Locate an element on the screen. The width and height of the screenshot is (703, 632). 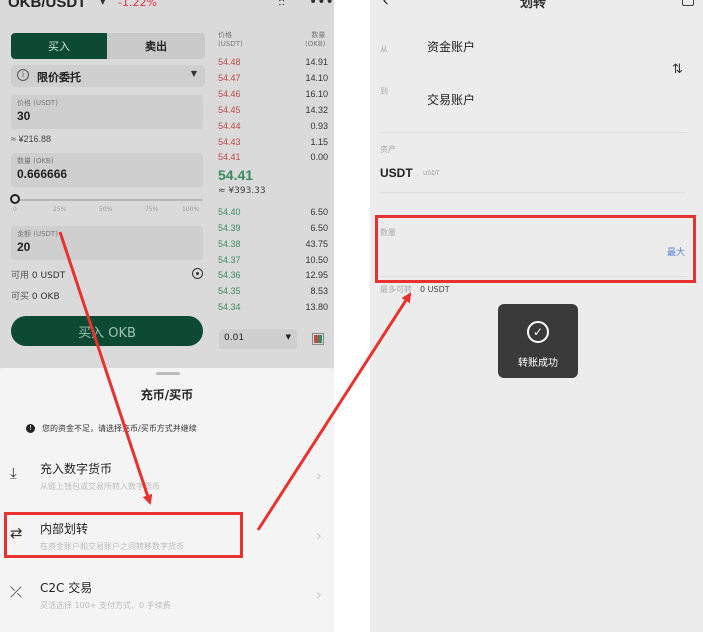
sheet-handle is located at coordinates (168, 373).